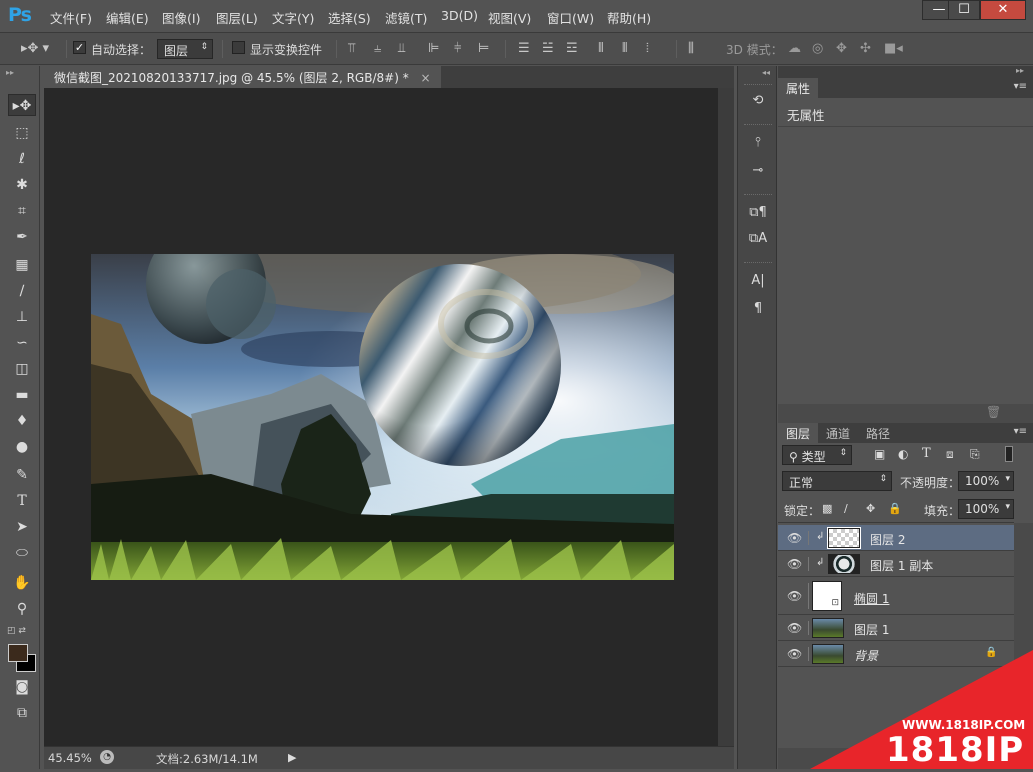 This screenshot has height=772, width=1033. I want to click on stamp-tool-icon: ⊥, so click(22, 317).